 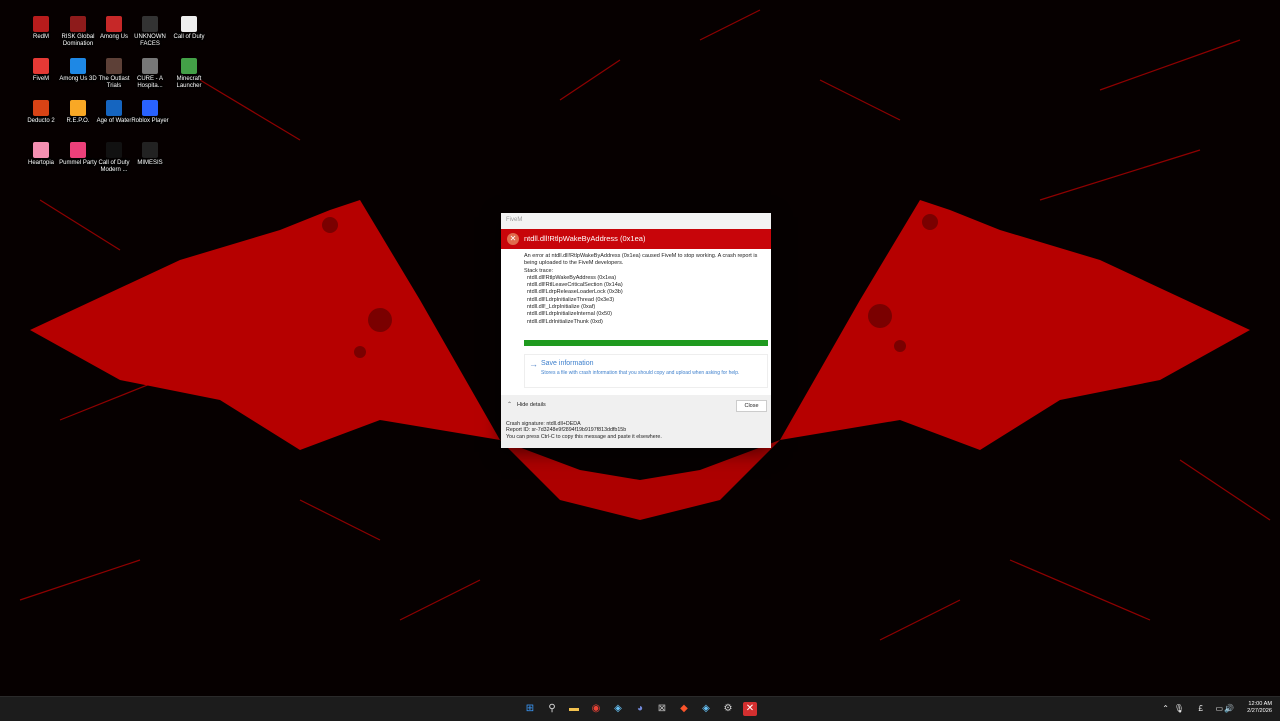 What do you see at coordinates (114, 82) in the screenshot?
I see `desktop-icon-label: The Outlast Trials` at bounding box center [114, 82].